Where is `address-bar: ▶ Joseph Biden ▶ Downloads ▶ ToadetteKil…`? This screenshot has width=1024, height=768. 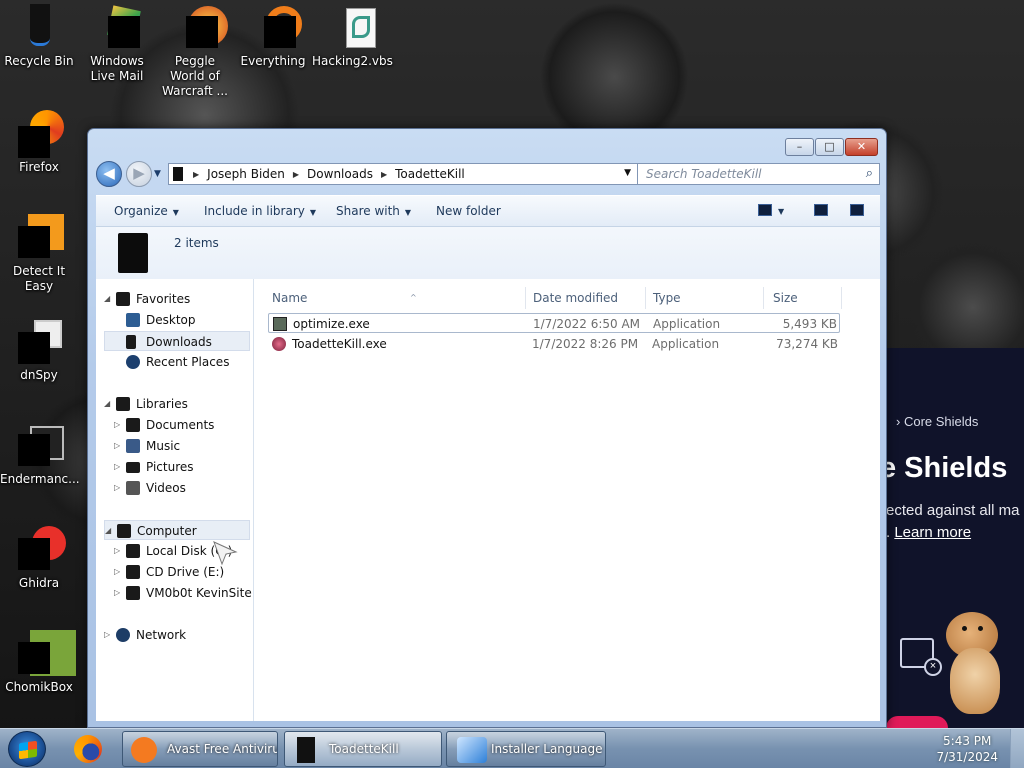
address-bar: ▶ Joseph Biden ▶ Downloads ▶ ToadetteKil… is located at coordinates (403, 174).